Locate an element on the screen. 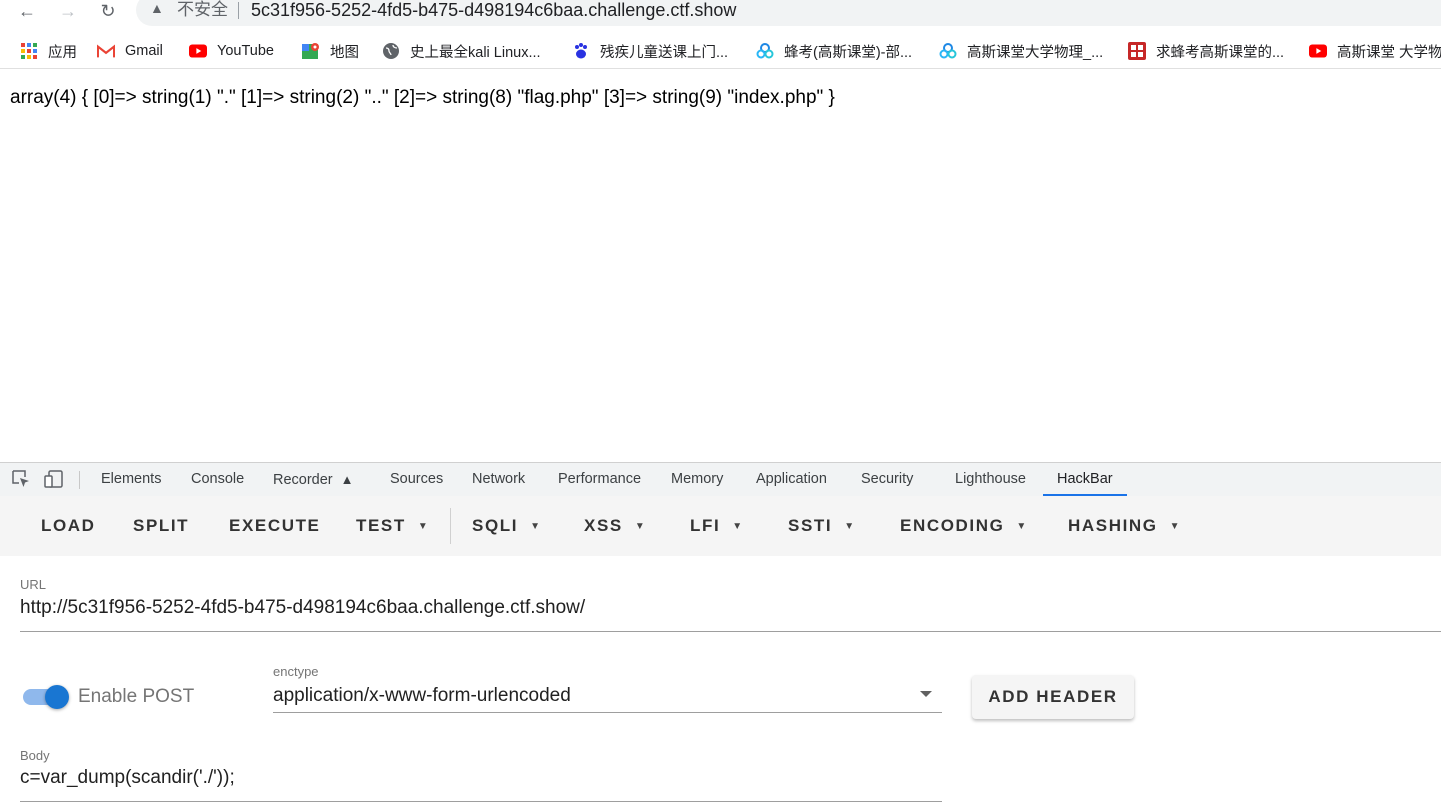  enctype-label: enctype is located at coordinates (296, 671).